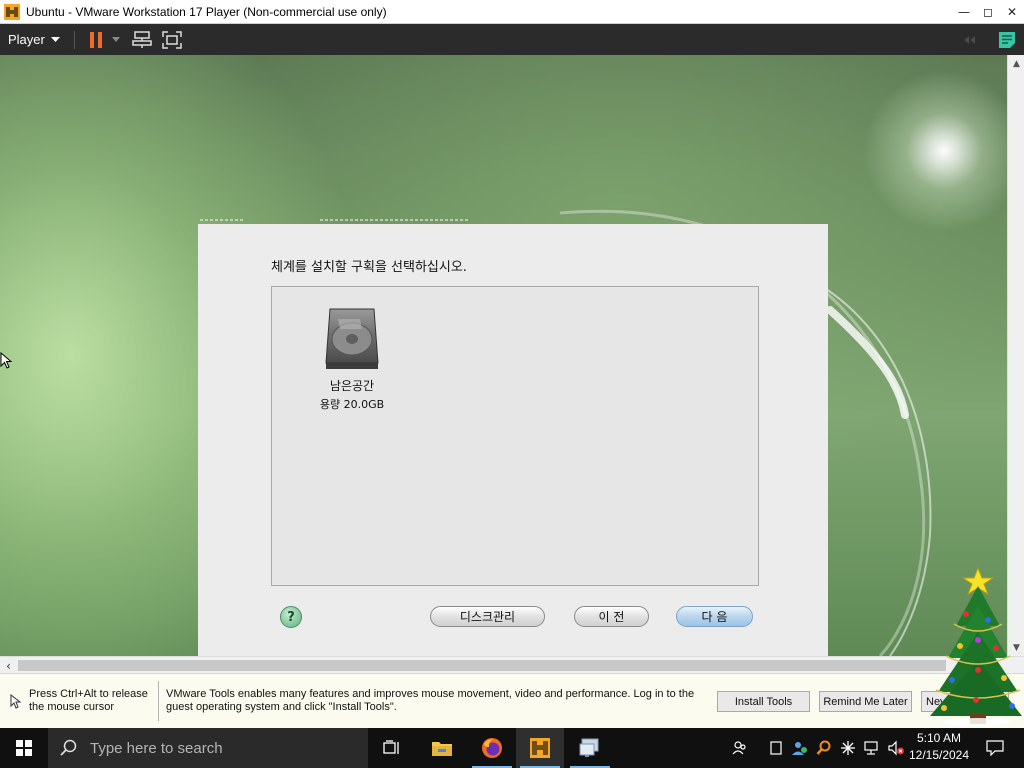 The width and height of the screenshot is (1024, 768). What do you see at coordinates (865, 701) in the screenshot?
I see `remind-me-later-button: Remind Me Later` at bounding box center [865, 701].